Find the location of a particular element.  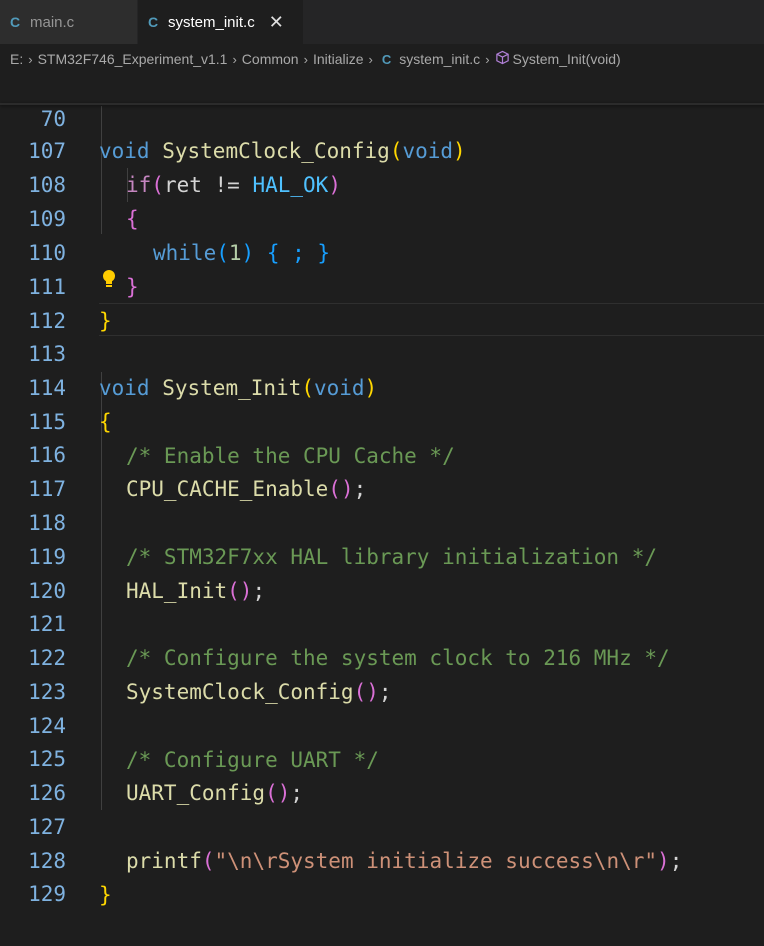

code-line: 128 } is located at coordinates (382, 858).